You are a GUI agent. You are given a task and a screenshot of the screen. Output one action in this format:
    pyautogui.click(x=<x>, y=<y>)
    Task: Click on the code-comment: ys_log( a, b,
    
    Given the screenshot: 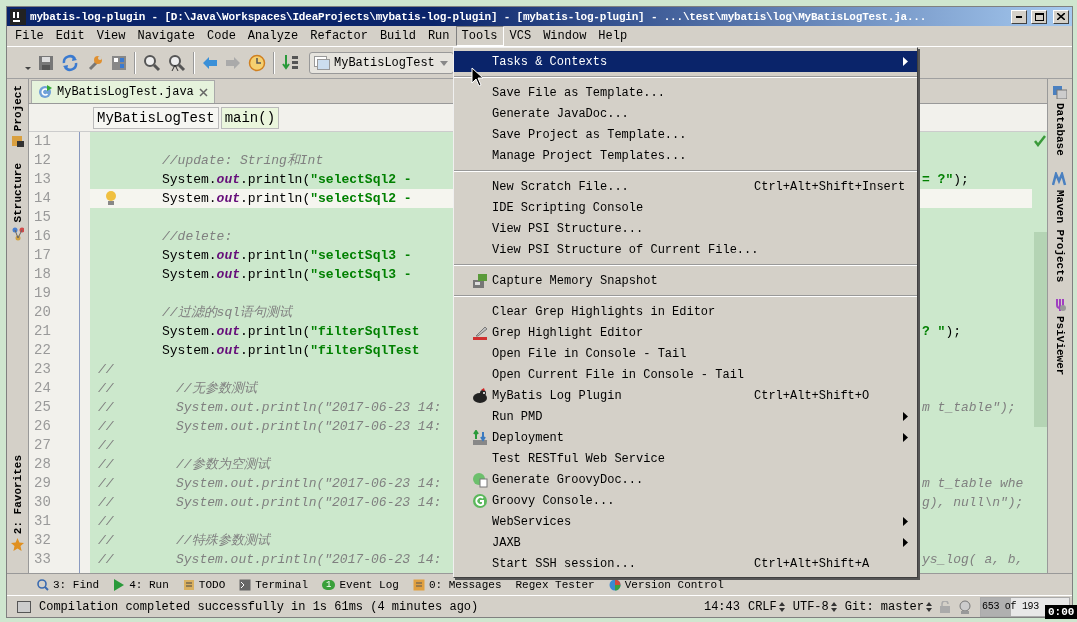 What is the action you would take?
    pyautogui.click(x=973, y=560)
    